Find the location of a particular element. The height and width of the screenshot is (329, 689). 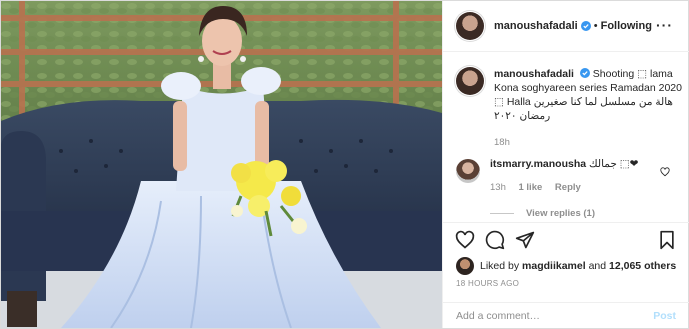

author-username: manoushafadali is located at coordinates (536, 26).